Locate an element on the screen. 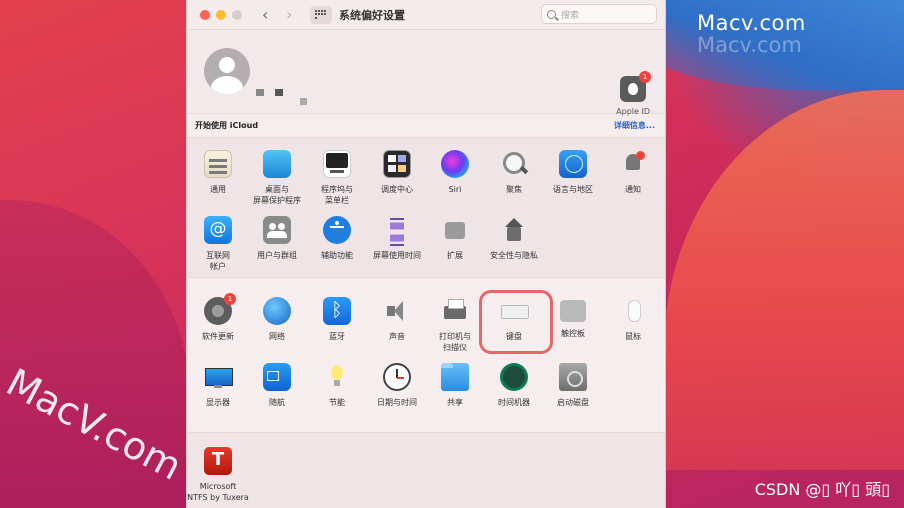 The height and width of the screenshot is (508, 904). search-field: 搜索 is located at coordinates (599, 14).